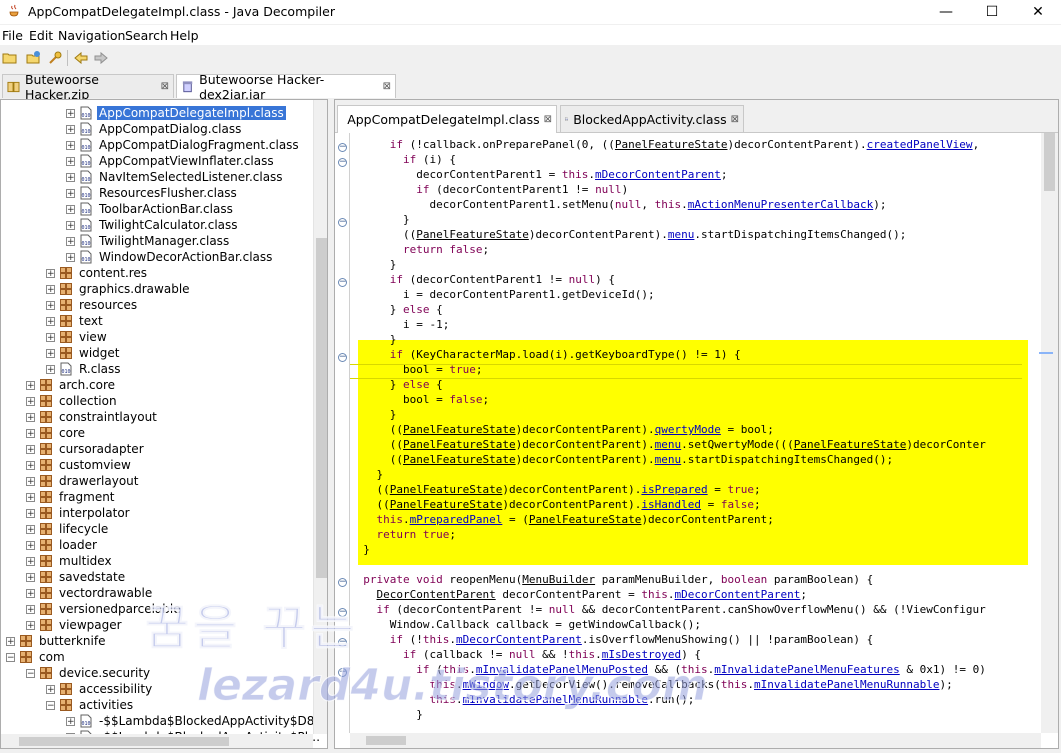 The height and width of the screenshot is (753, 1061). I want to click on tree-package-item: + constraintlayout, so click(92, 417).